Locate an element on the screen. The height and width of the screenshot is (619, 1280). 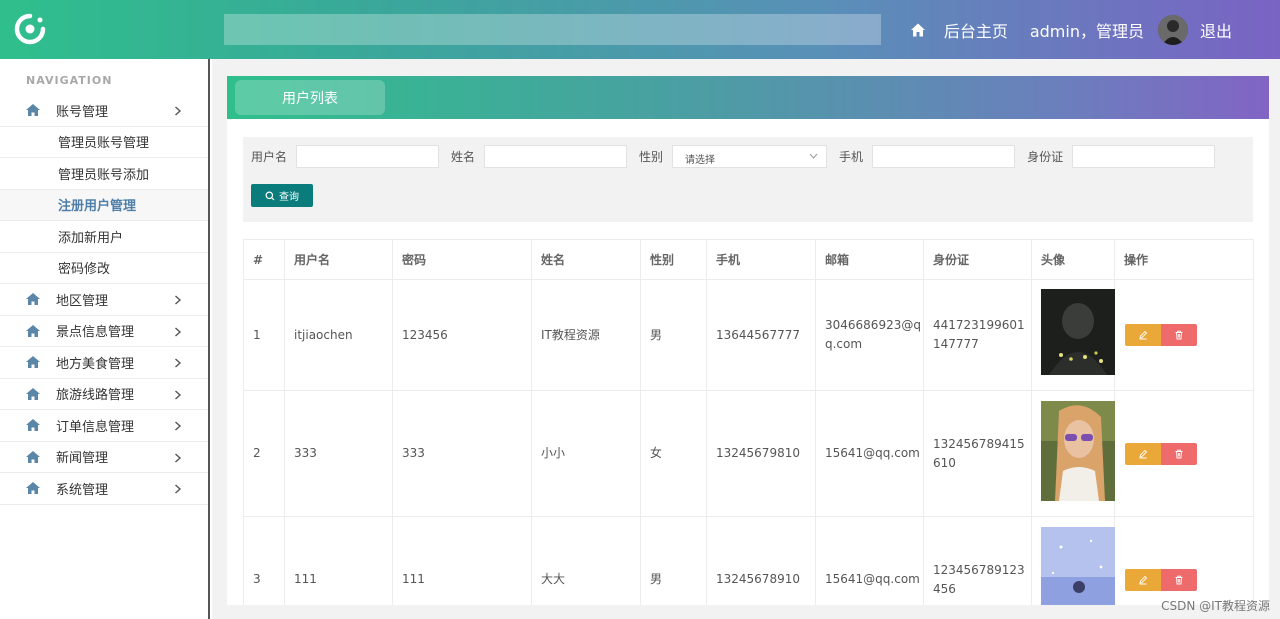
logo-icon is located at coordinates (30, 29).